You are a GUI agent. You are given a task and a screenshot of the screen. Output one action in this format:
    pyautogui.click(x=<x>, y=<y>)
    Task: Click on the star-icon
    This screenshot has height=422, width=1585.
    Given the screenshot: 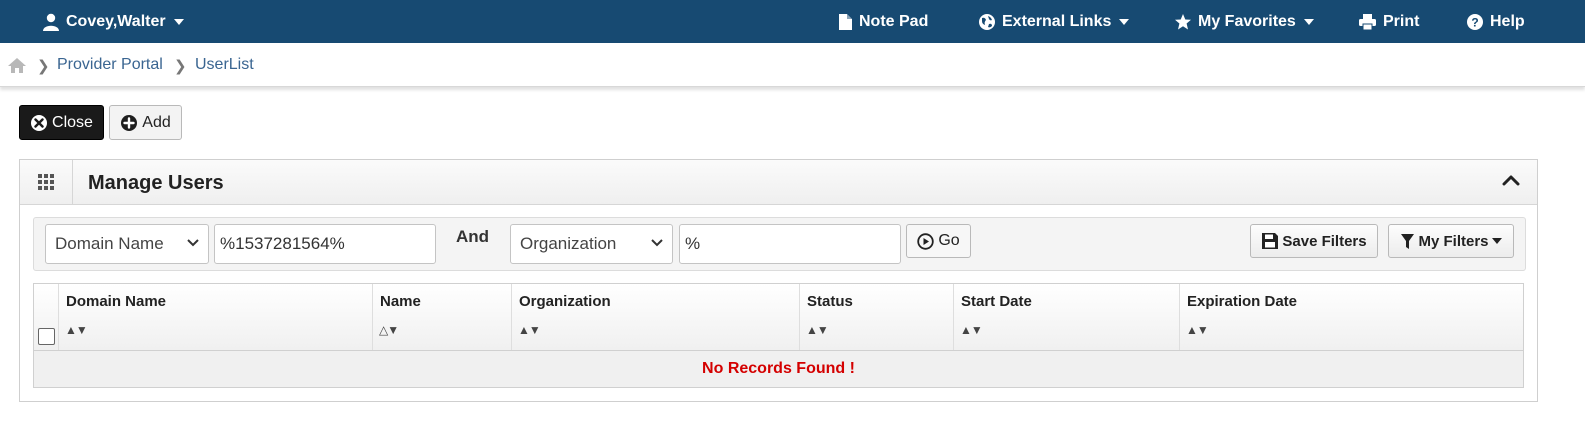 What is the action you would take?
    pyautogui.click(x=1183, y=21)
    